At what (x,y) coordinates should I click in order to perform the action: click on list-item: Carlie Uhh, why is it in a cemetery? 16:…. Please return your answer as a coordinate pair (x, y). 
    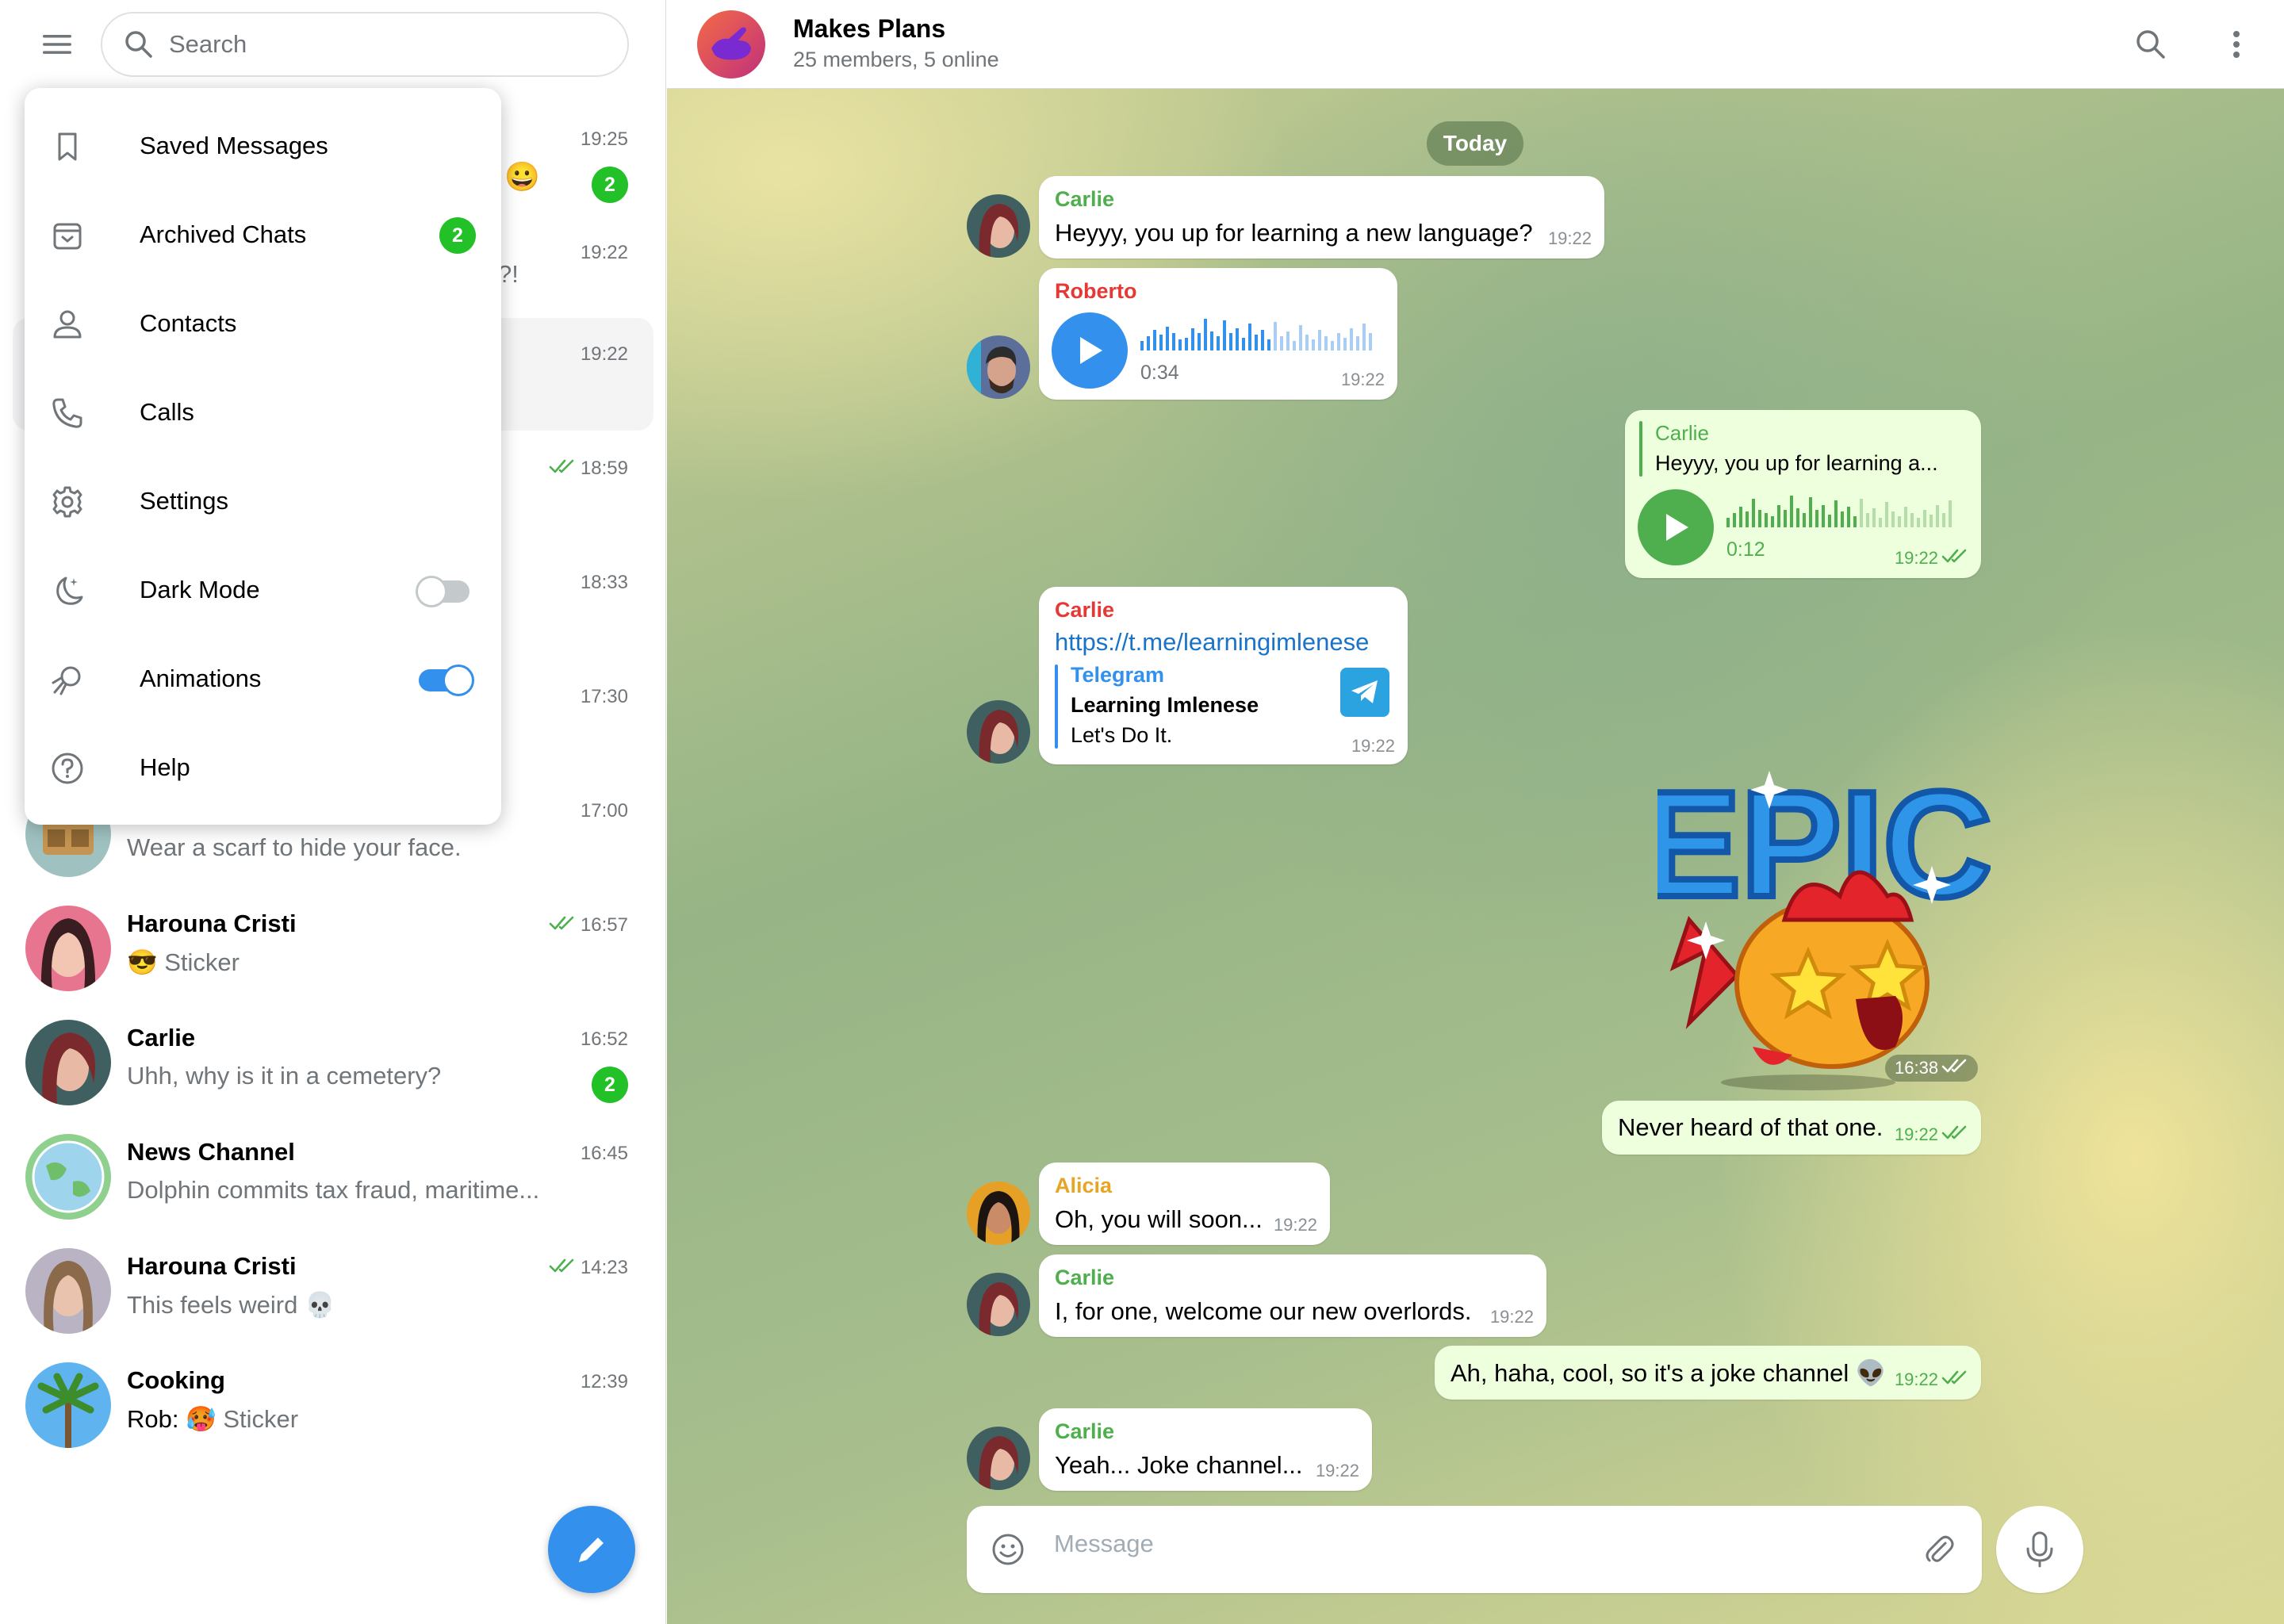
    Looking at the image, I should click on (333, 1059).